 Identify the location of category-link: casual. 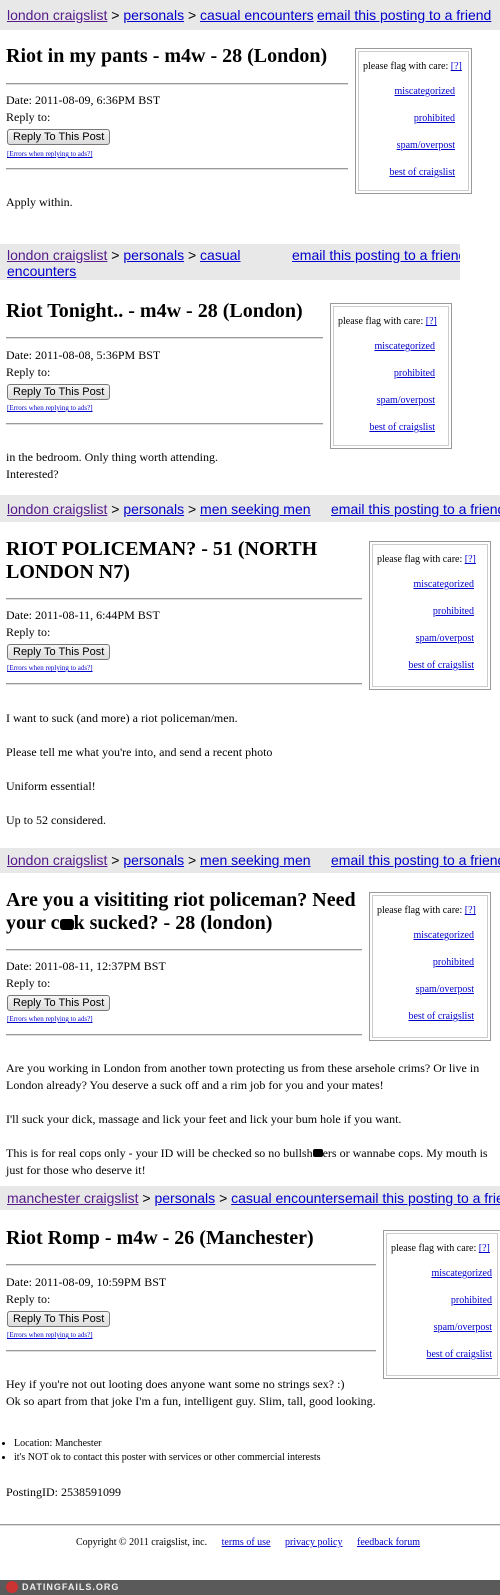
(220, 255).